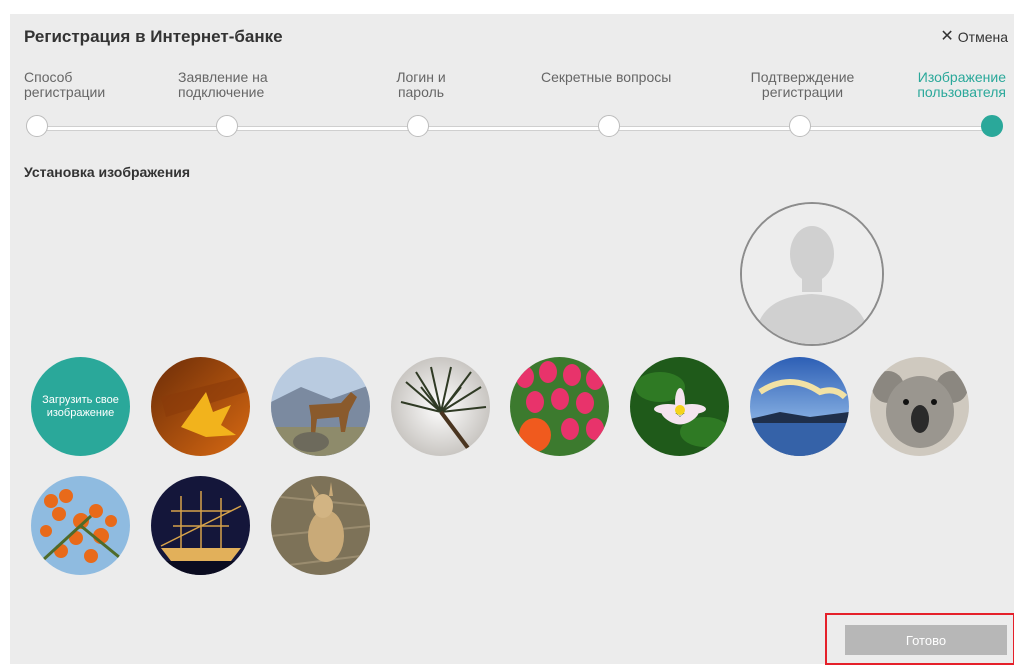  I want to click on step-label-5: Подтверждение регистрации, so click(802, 85).